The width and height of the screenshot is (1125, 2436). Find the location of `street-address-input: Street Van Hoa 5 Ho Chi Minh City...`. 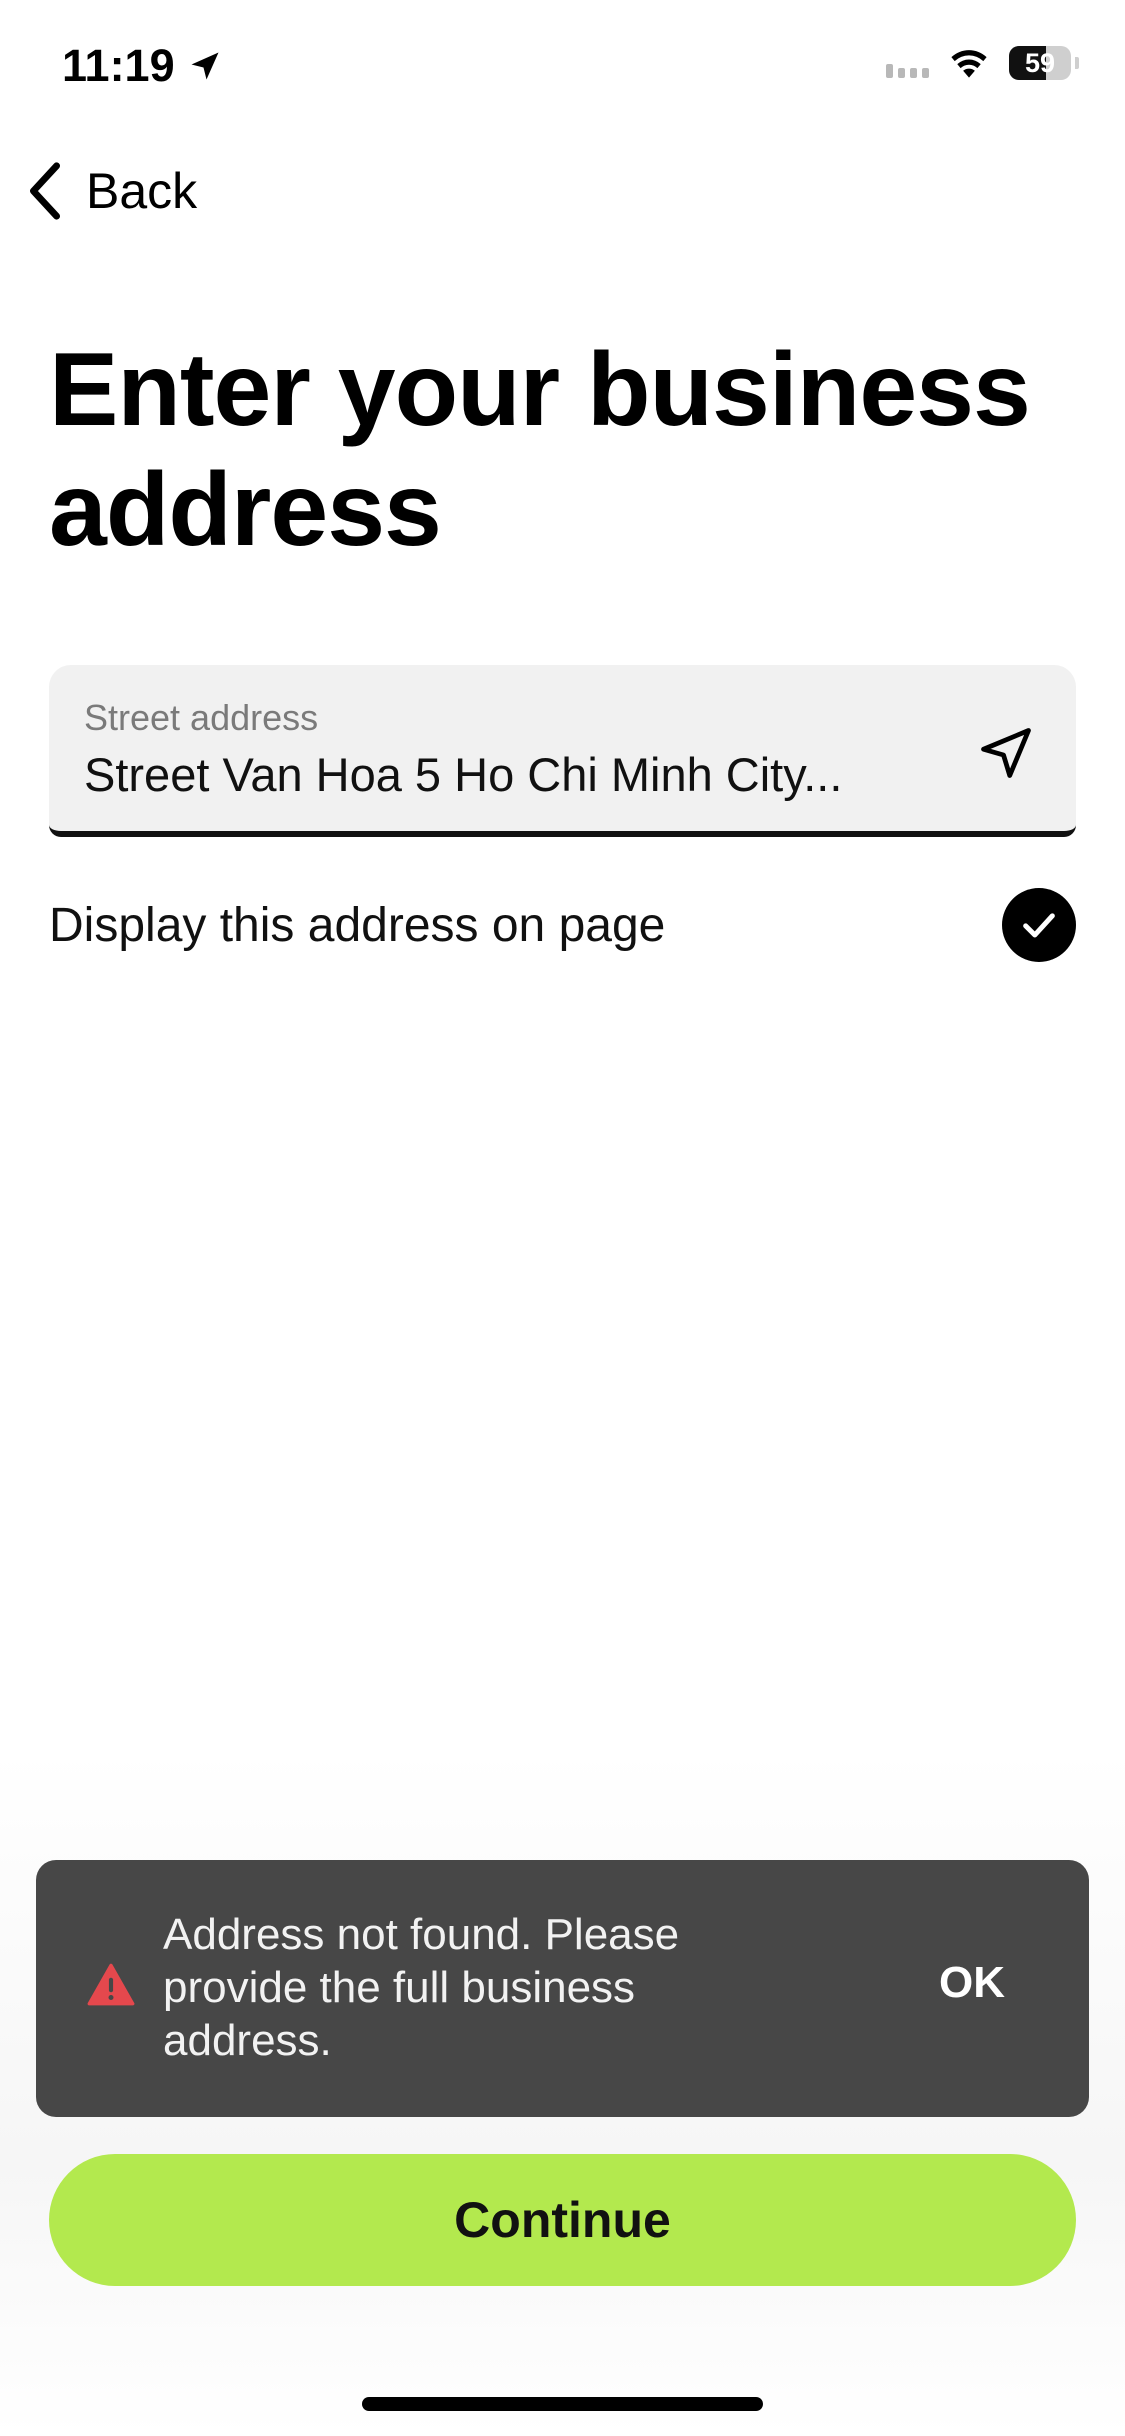

street-address-input: Street Van Hoa 5 Ho Chi Minh City... is located at coordinates (514, 774).